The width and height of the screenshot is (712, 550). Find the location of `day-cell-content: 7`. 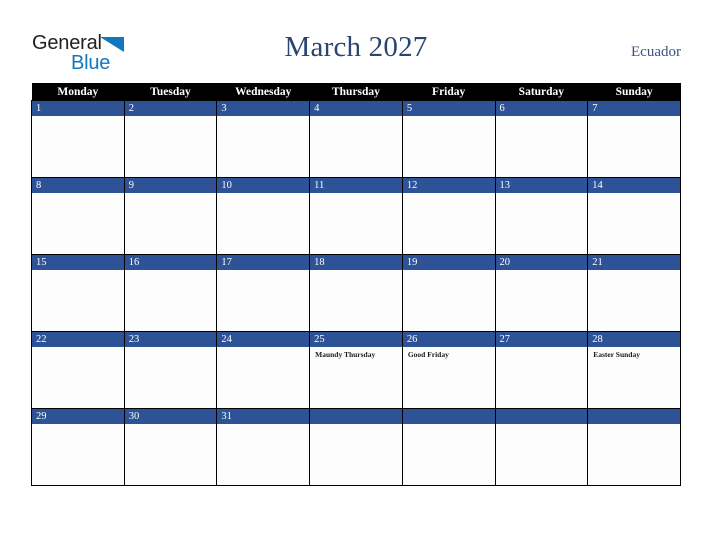

day-cell-content: 7 is located at coordinates (634, 139).